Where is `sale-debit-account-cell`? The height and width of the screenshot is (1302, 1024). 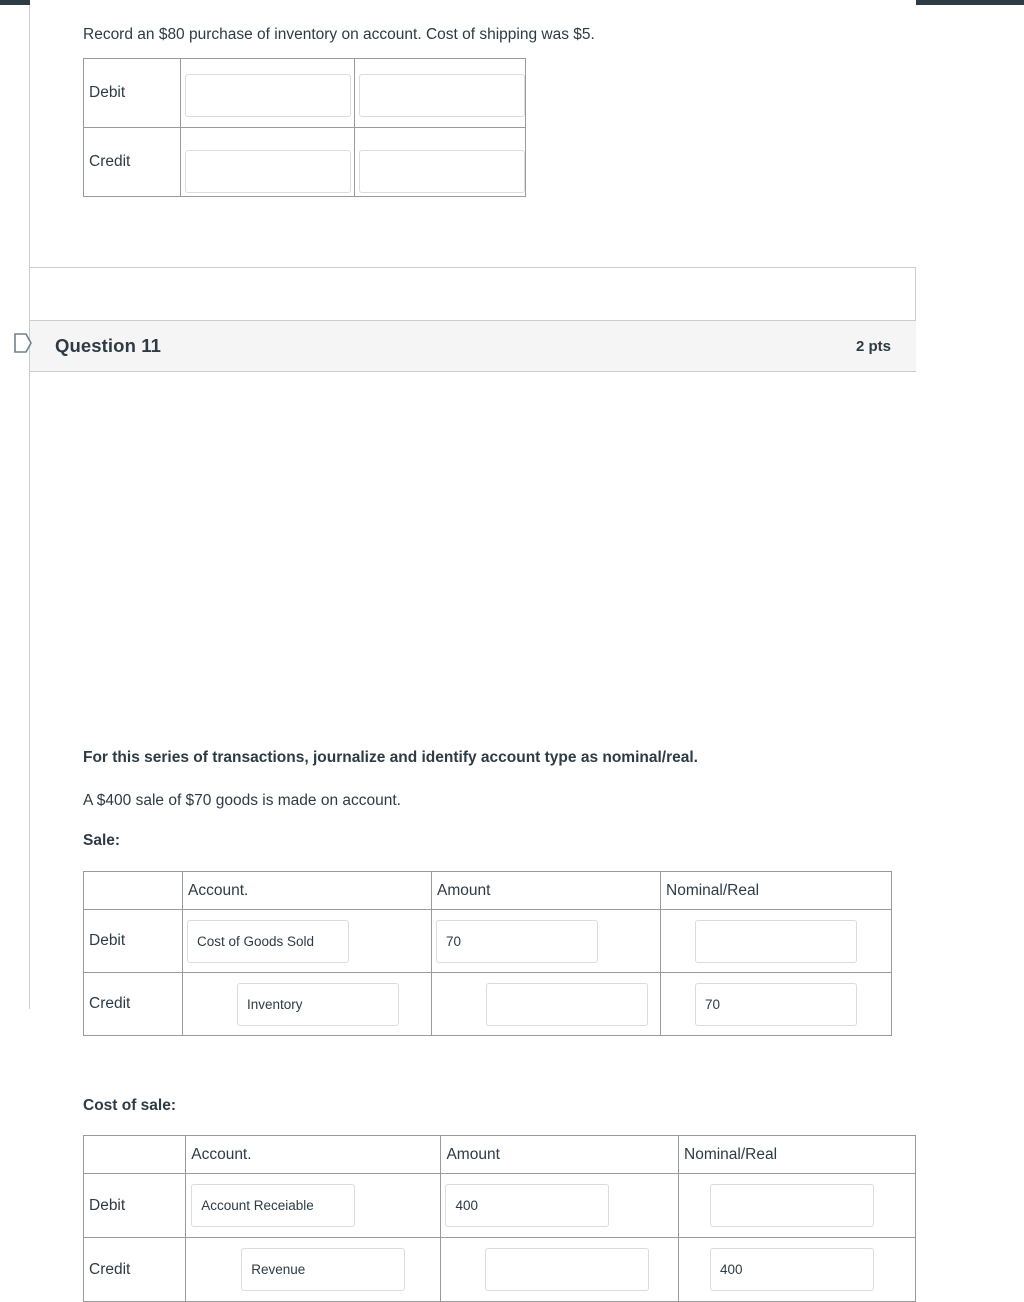
sale-debit-account-cell is located at coordinates (307, 941).